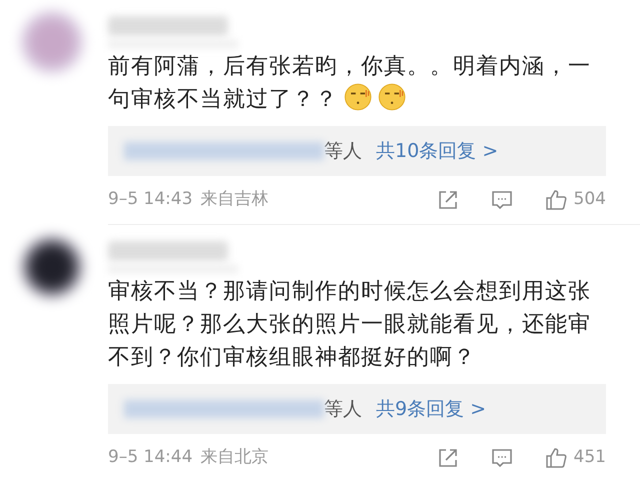 This screenshot has width=640, height=486. Describe the element at coordinates (590, 200) in the screenshot. I see `like-count: 504` at that location.